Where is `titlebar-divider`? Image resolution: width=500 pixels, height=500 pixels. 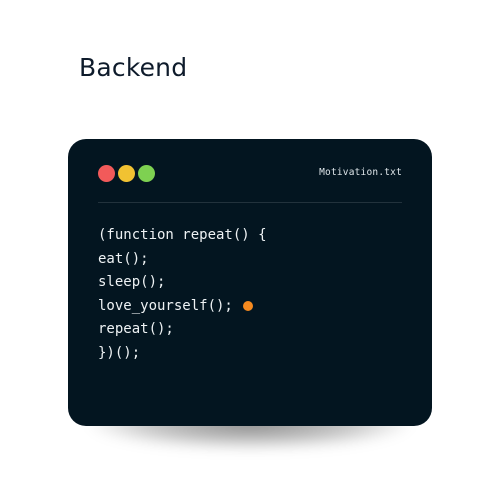 titlebar-divider is located at coordinates (250, 202).